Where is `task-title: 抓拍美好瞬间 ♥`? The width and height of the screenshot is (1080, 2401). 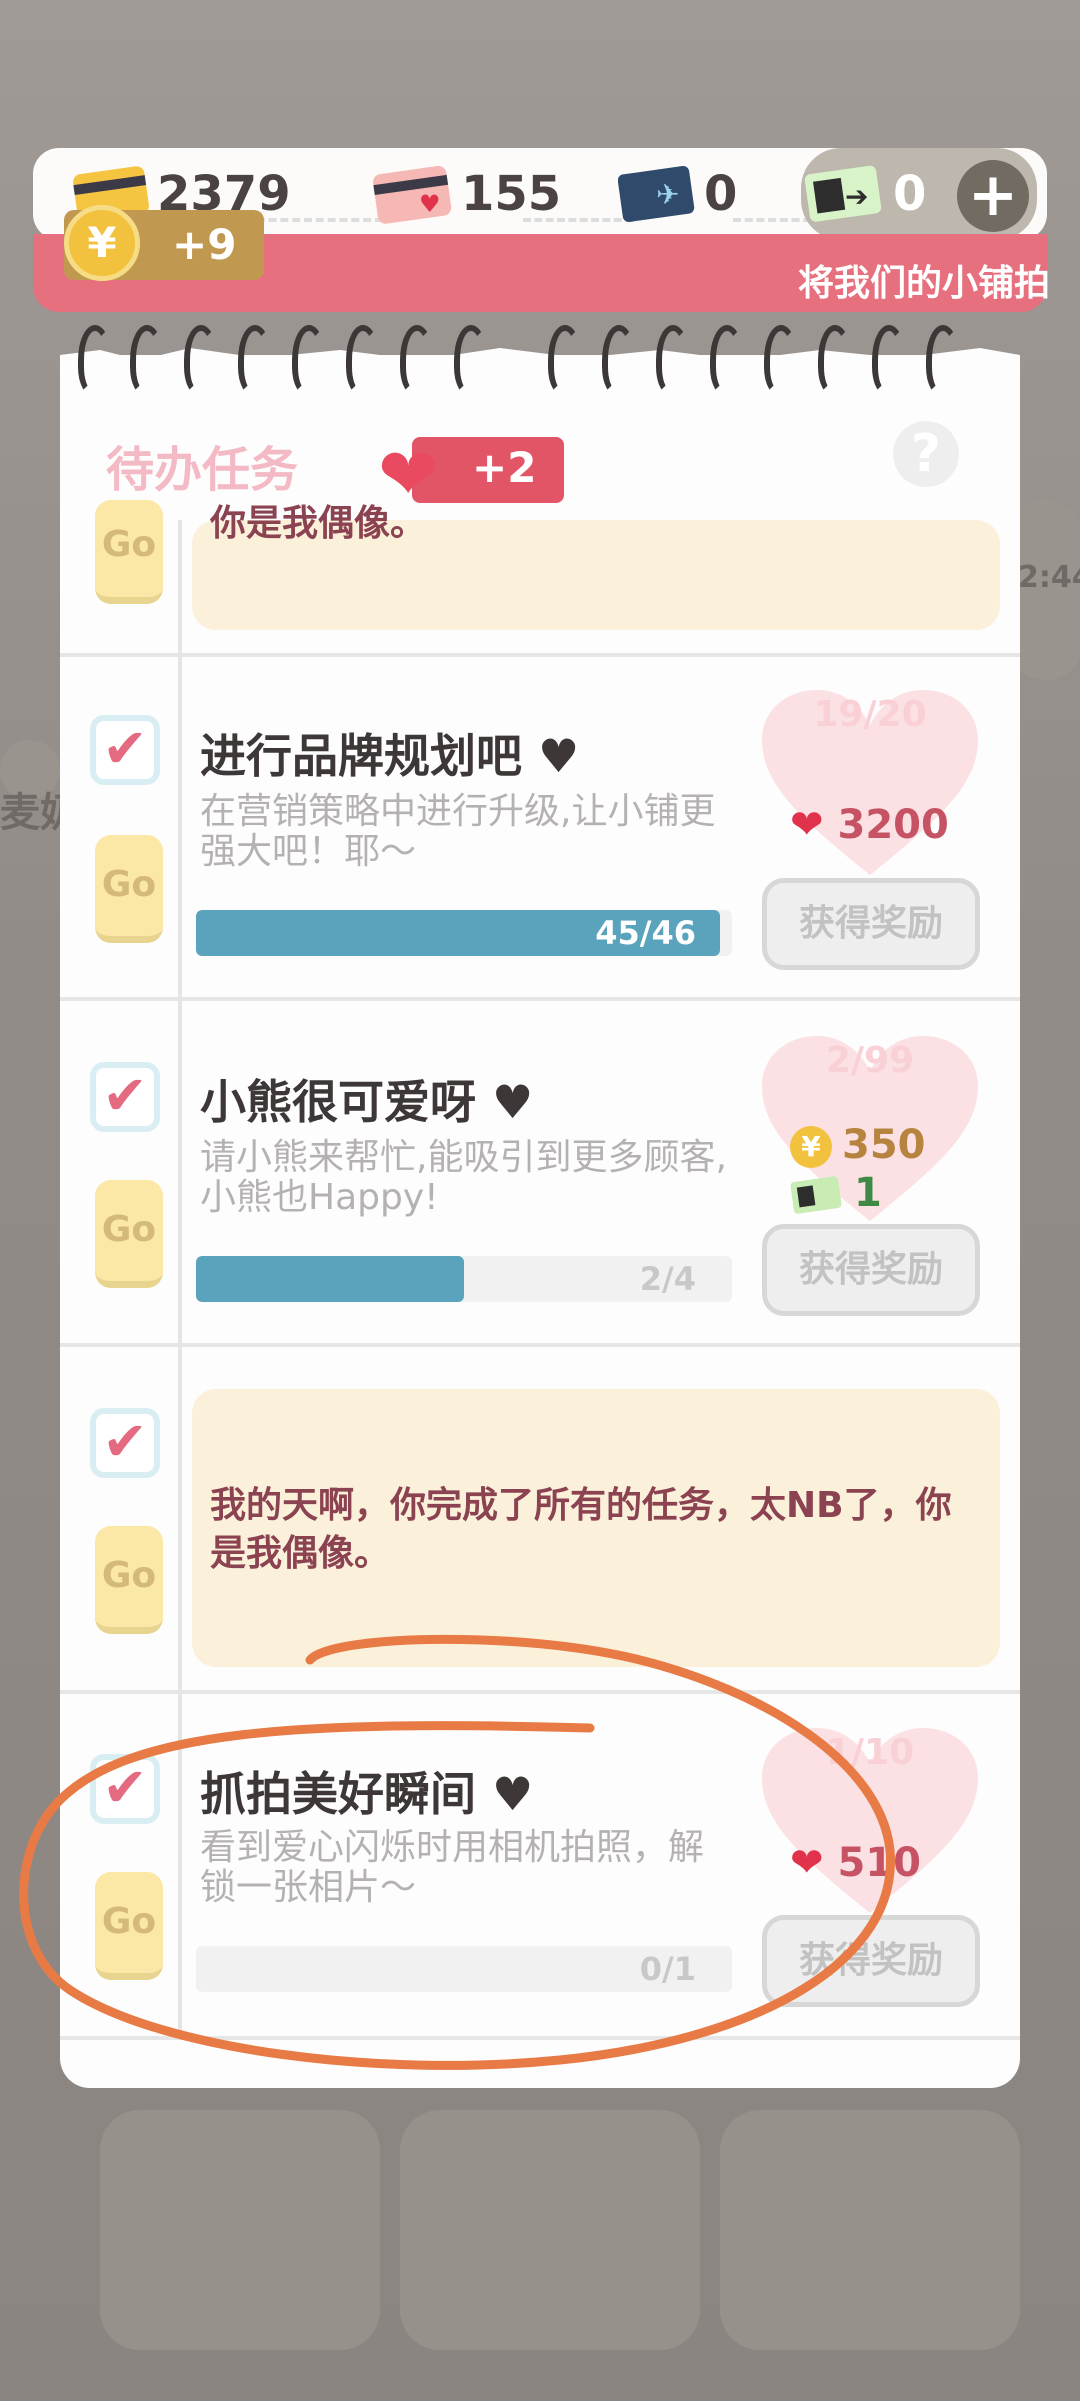
task-title: 抓拍美好瞬间 ♥ is located at coordinates (367, 1794).